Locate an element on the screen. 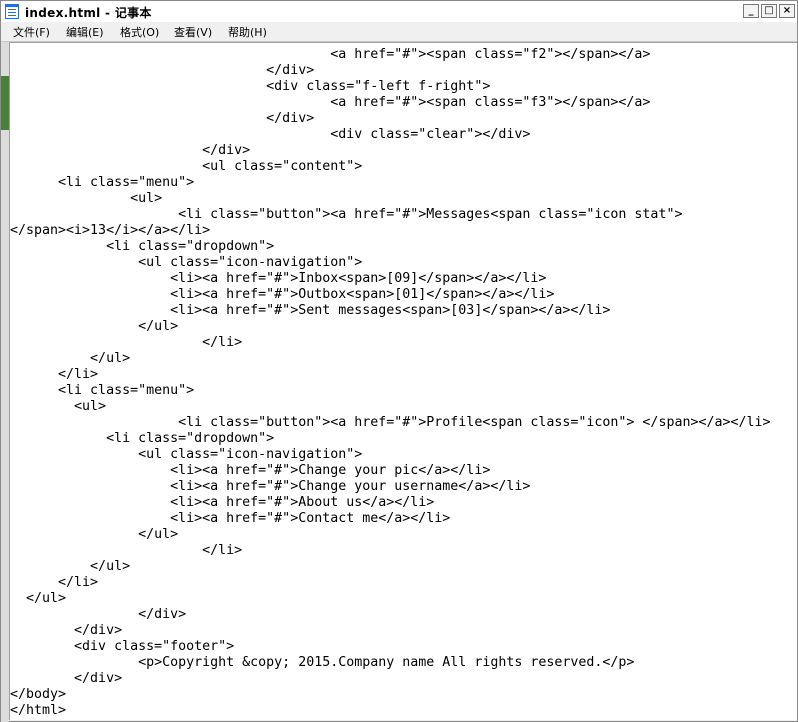 The image size is (798, 722). code-line: <div class="f-left f-right"> is located at coordinates (250, 86).